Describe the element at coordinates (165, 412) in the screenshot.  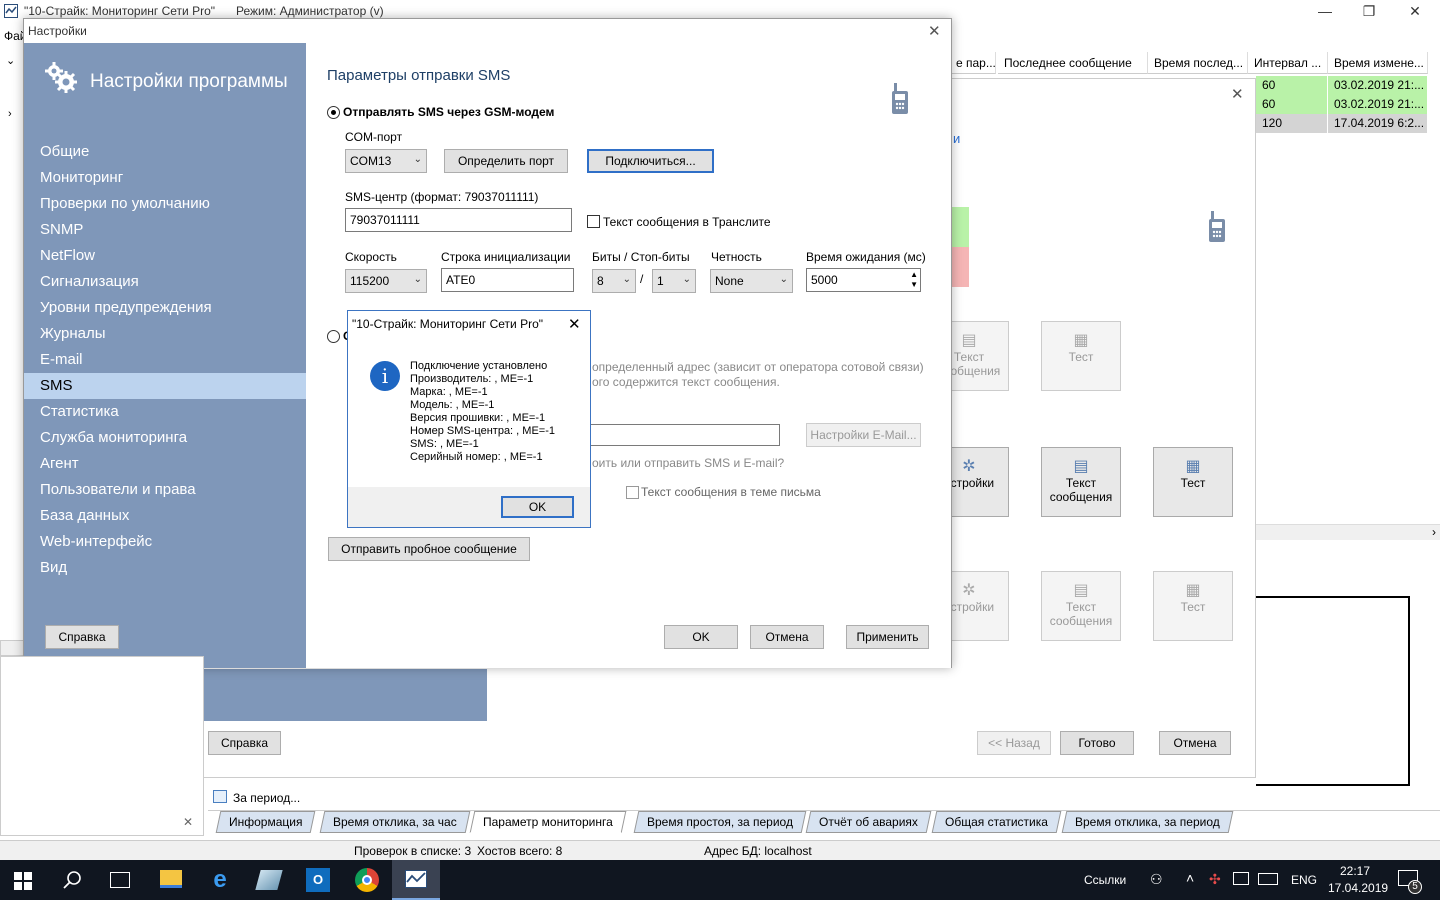
I see `nav-item-statistics: Статистика` at that location.